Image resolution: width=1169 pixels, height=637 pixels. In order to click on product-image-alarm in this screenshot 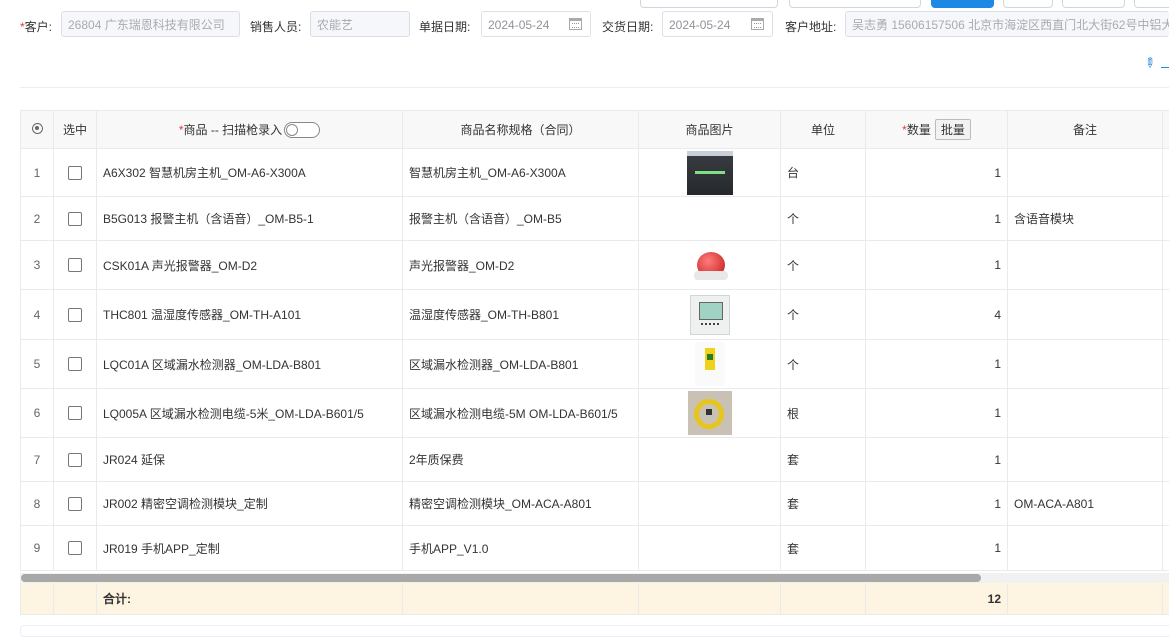, I will do `click(710, 265)`.